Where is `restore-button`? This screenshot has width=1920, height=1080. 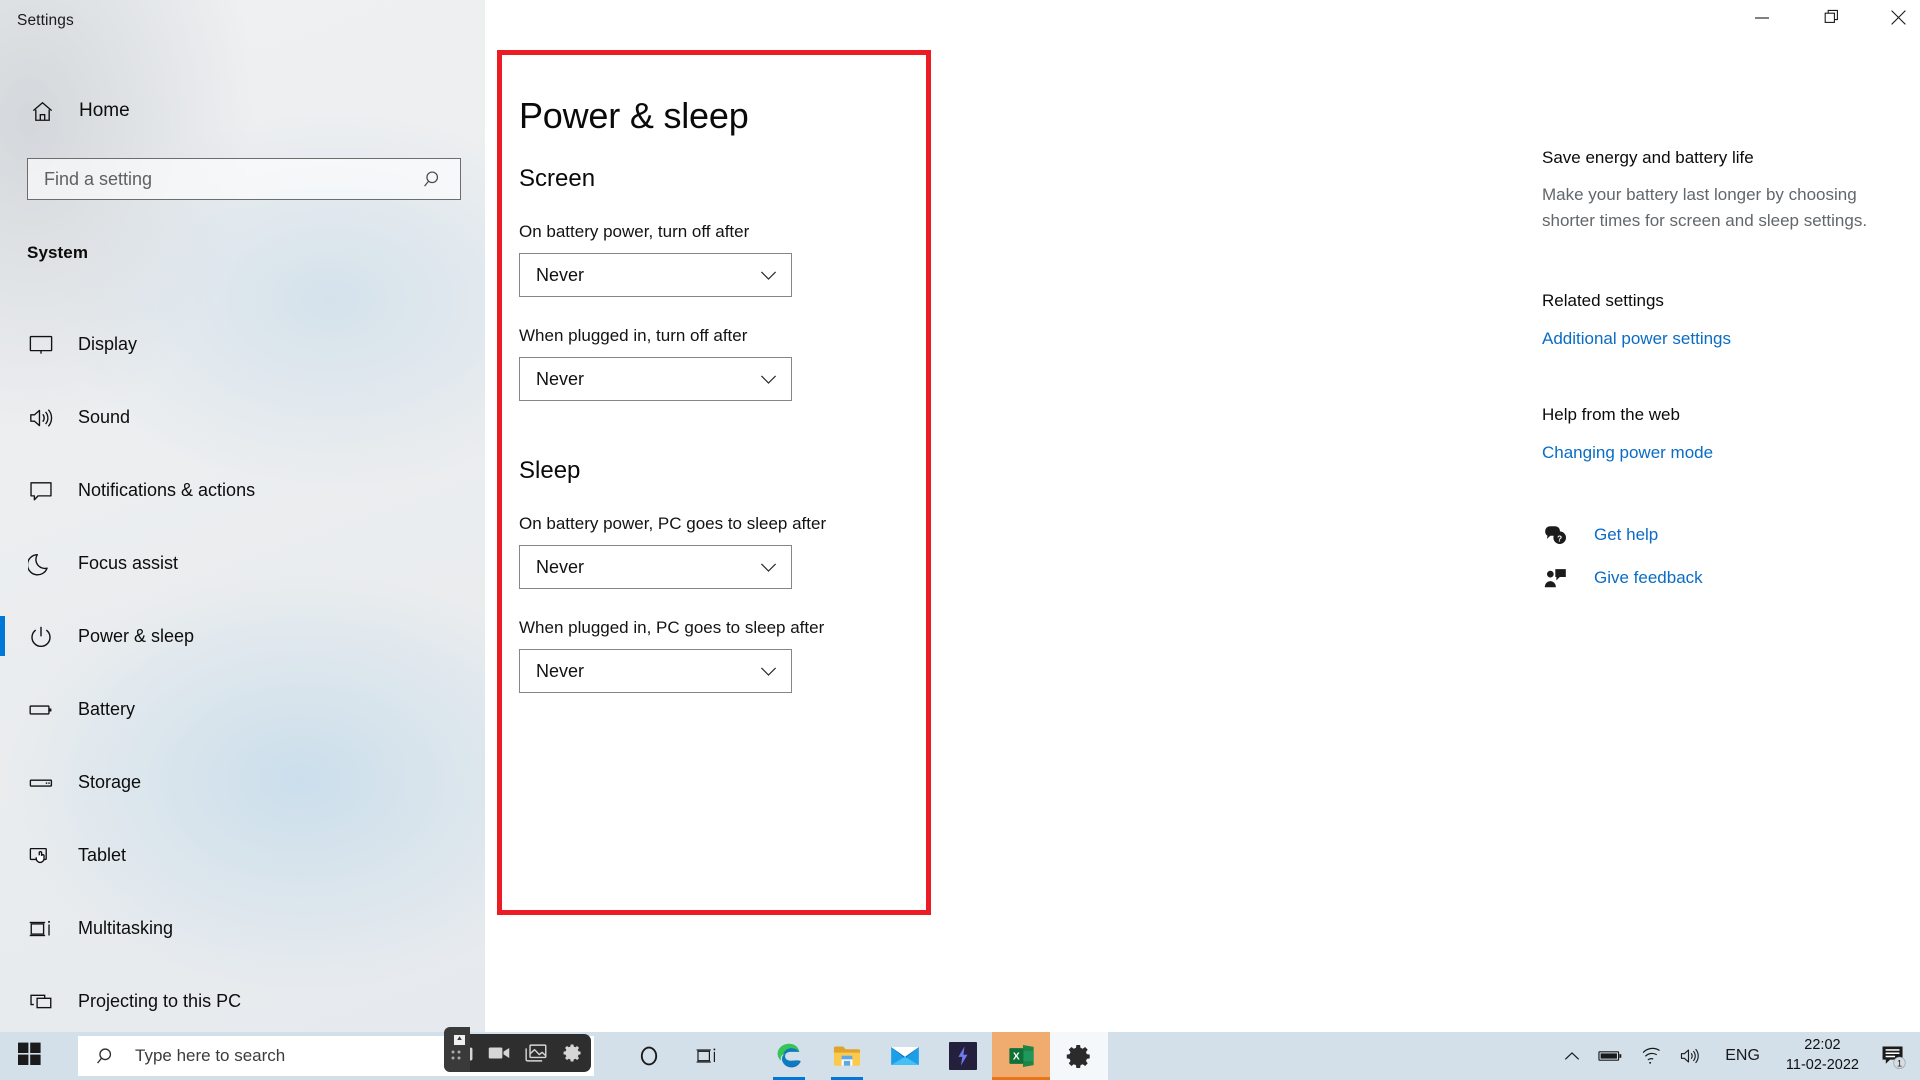 restore-button is located at coordinates (1832, 20).